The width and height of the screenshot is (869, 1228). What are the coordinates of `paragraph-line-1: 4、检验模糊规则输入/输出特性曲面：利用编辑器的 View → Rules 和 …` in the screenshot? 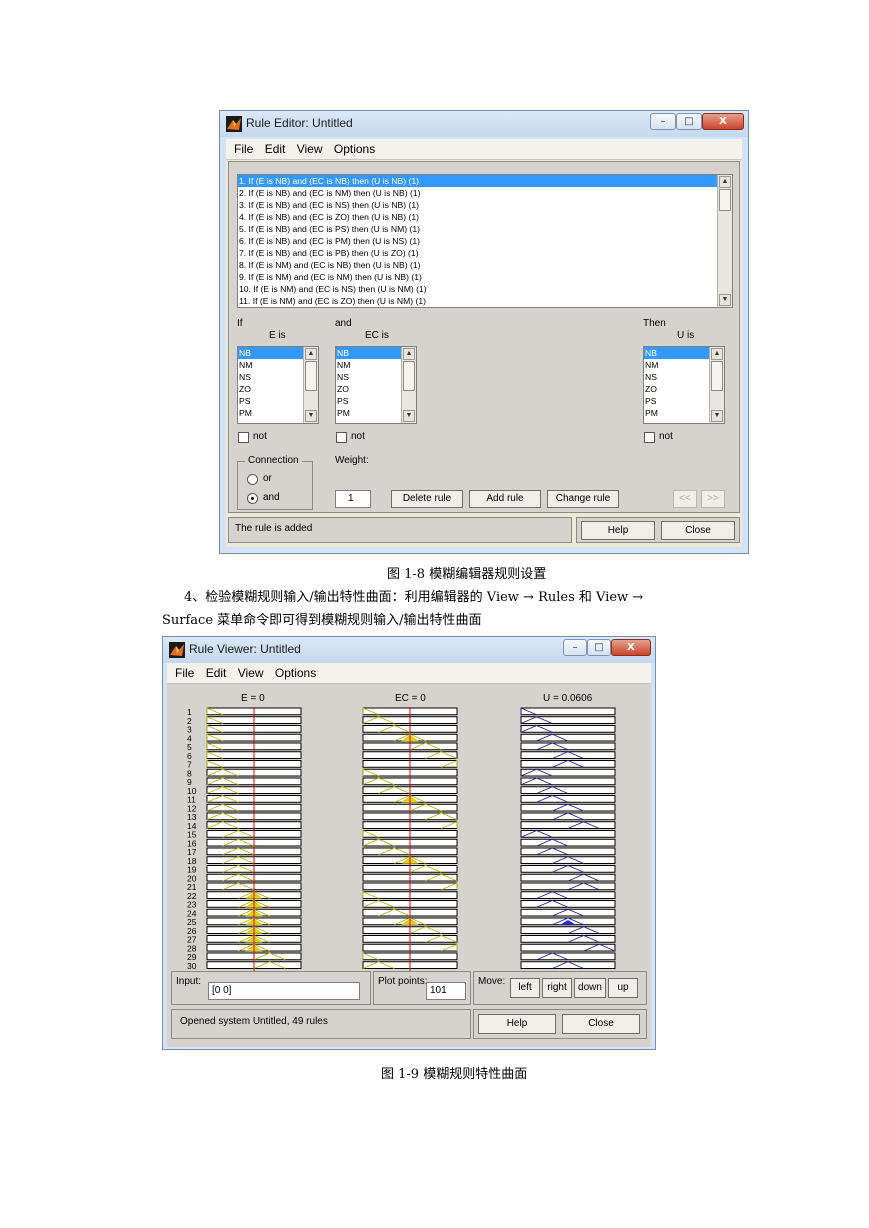 It's located at (414, 597).